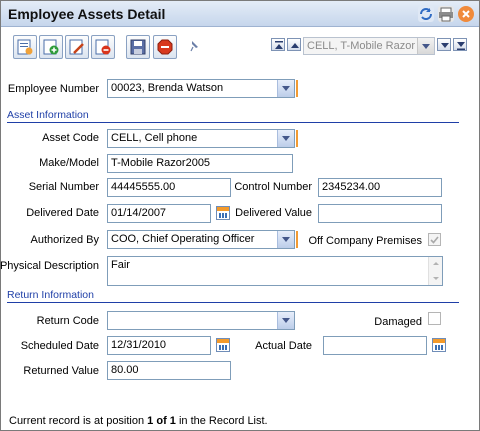 This screenshot has height=431, width=480. What do you see at coordinates (240, 14) in the screenshot?
I see `title-bar: Employee Assets Detail` at bounding box center [240, 14].